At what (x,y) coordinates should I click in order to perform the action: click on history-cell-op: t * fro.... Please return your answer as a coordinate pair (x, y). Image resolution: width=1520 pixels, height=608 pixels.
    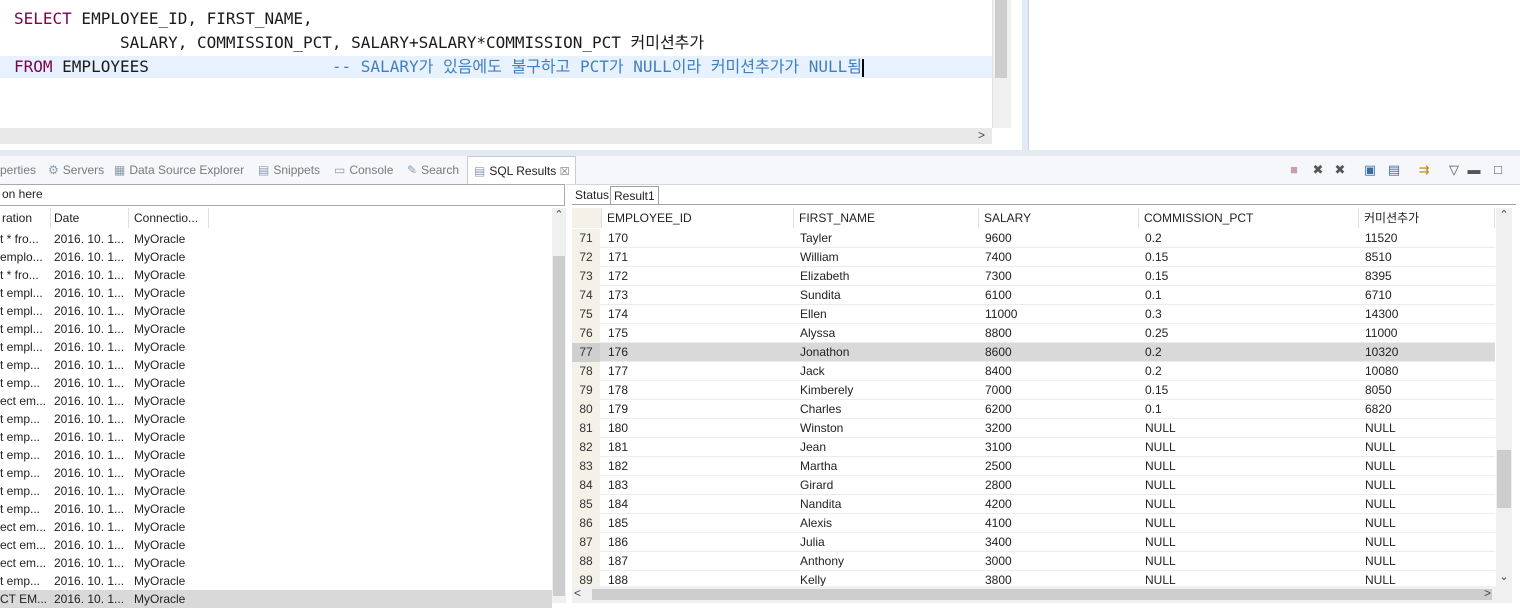
    Looking at the image, I should click on (19, 275).